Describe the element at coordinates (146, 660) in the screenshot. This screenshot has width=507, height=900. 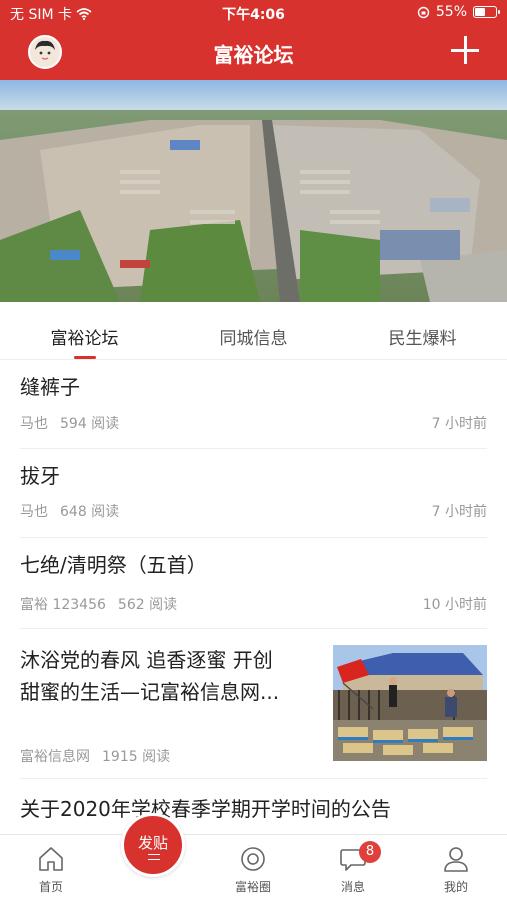
I see `post-title-line-1: 沐浴党的春风 追香逐蜜 开创` at that location.